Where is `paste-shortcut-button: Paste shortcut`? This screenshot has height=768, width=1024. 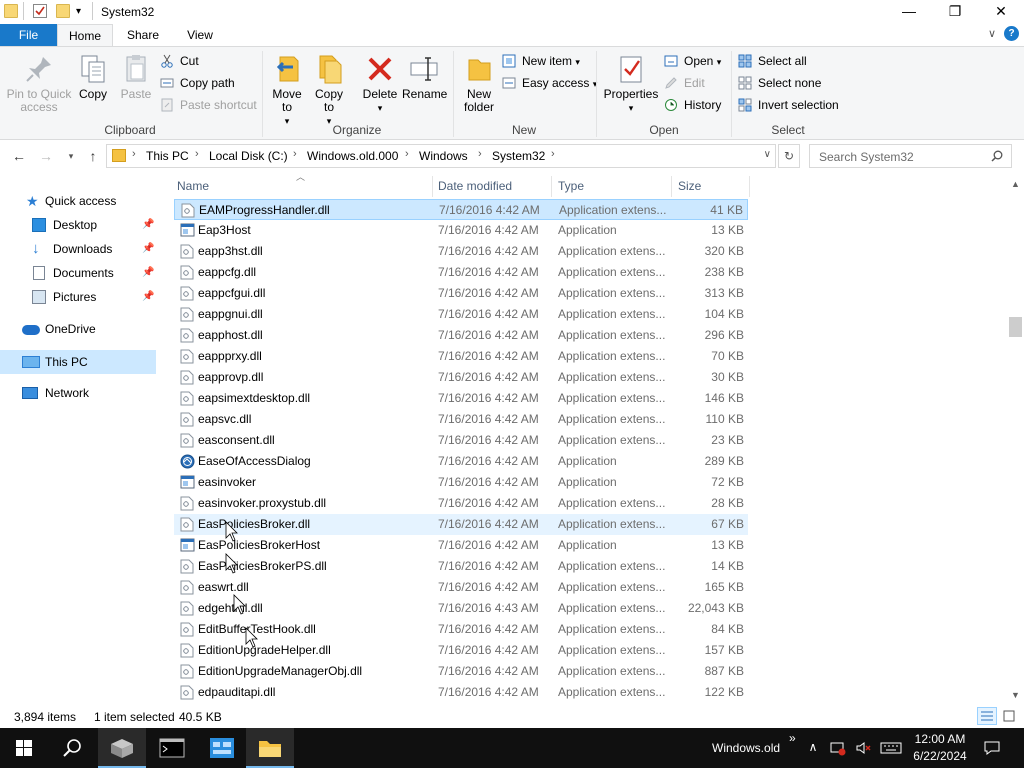 paste-shortcut-button: Paste shortcut is located at coordinates (207, 105).